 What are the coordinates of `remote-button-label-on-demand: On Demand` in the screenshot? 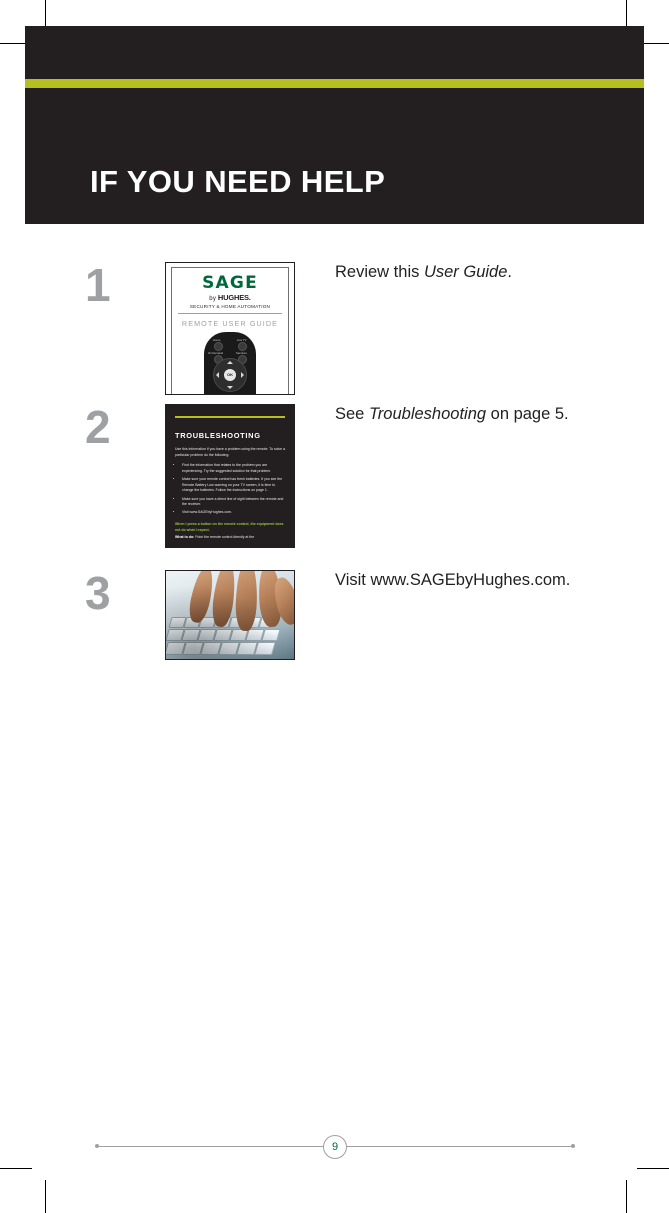 It's located at (216, 353).